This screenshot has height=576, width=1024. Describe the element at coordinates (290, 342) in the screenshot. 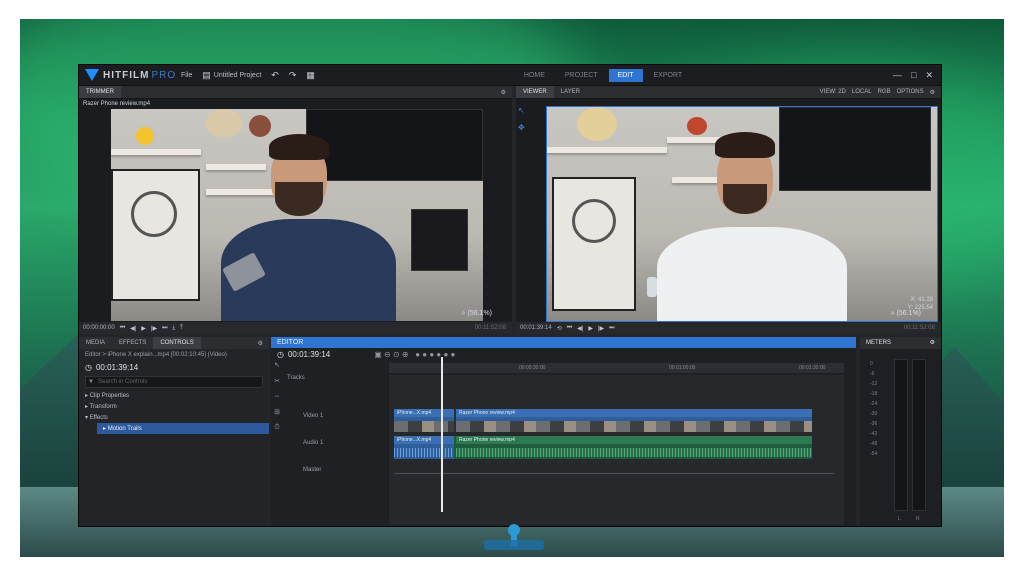

I see `tab-editor: EDITOR` at that location.